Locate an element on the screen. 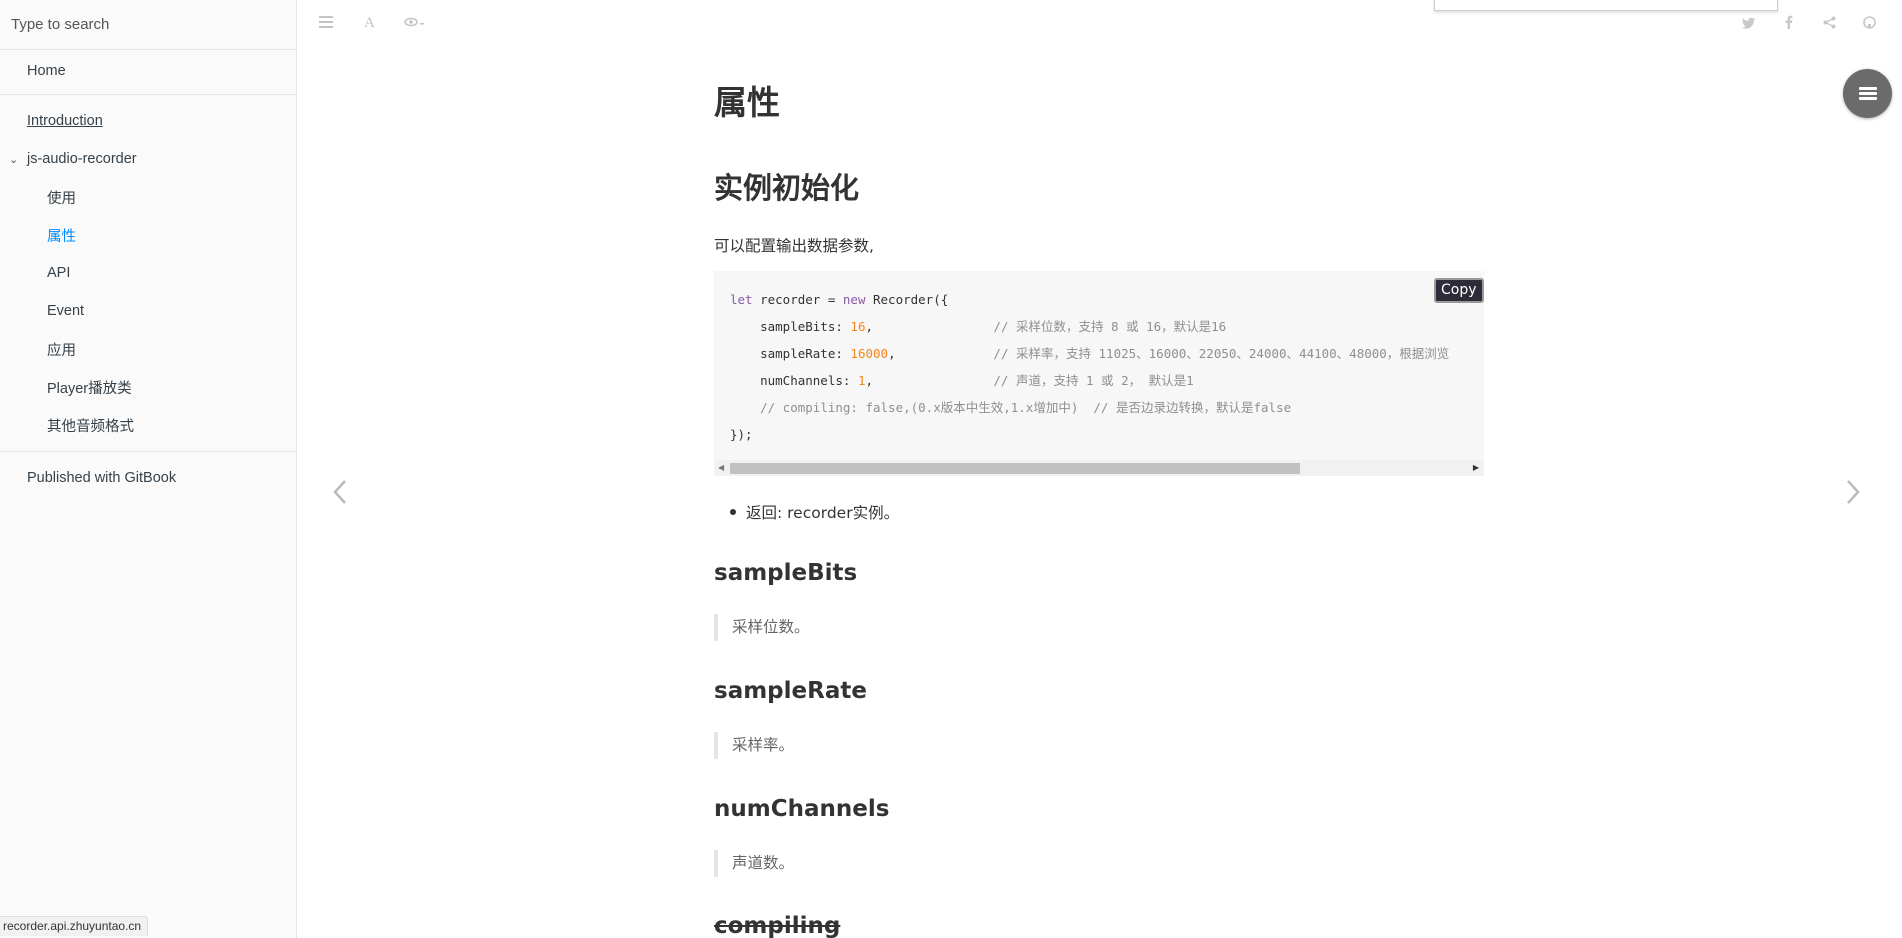  font-icon: A is located at coordinates (370, 24).